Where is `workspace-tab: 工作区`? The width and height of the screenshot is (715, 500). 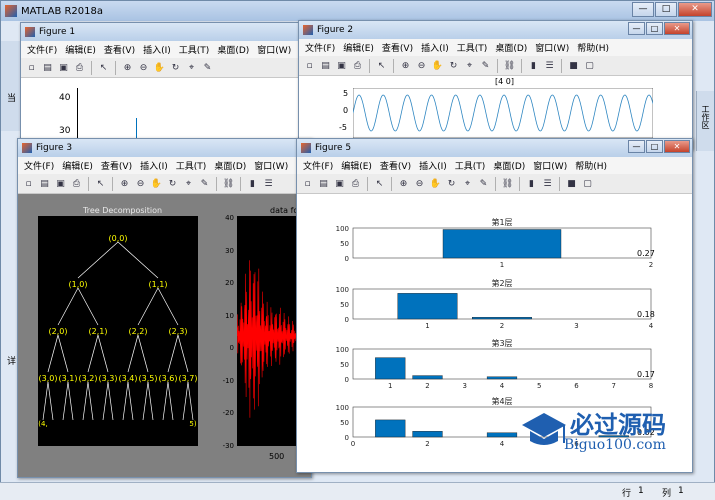 workspace-tab: 工作区 is located at coordinates (705, 121).